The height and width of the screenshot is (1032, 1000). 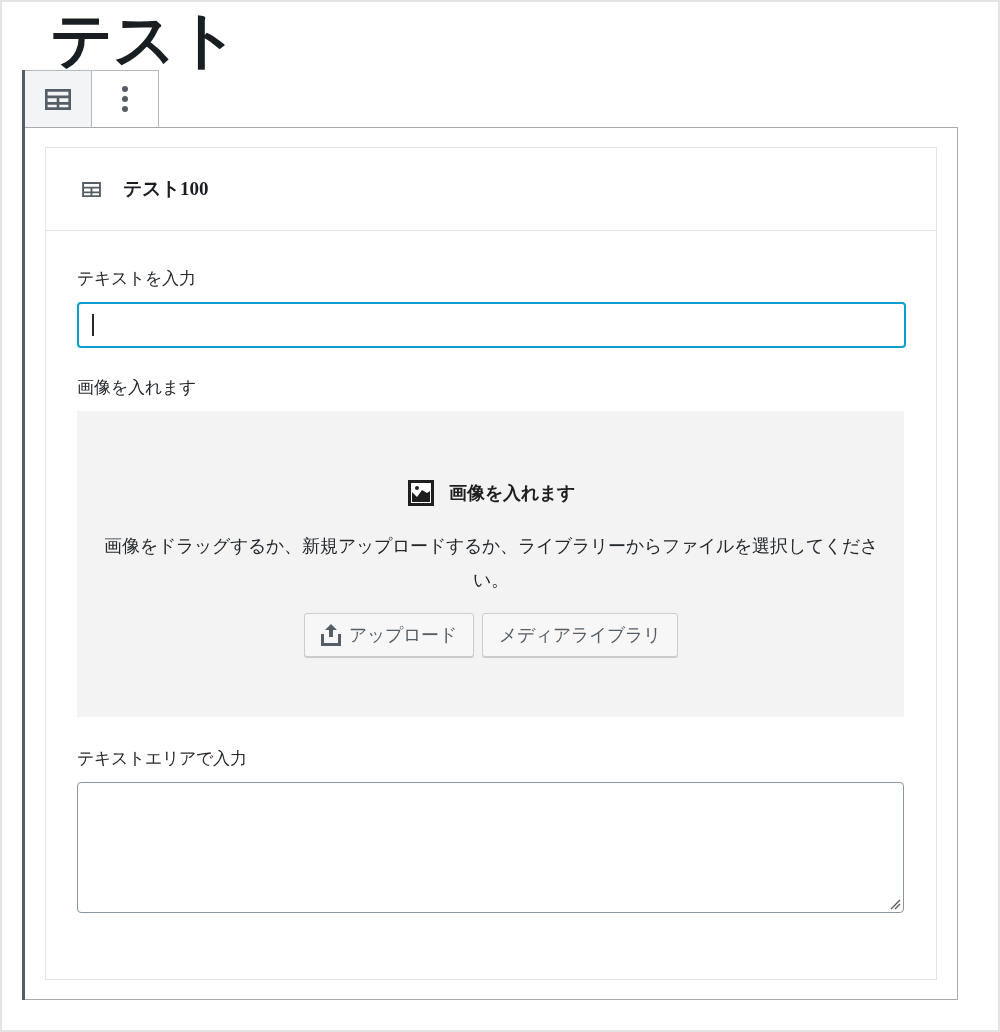 I want to click on resize-handle-icon, so click(x=895, y=904).